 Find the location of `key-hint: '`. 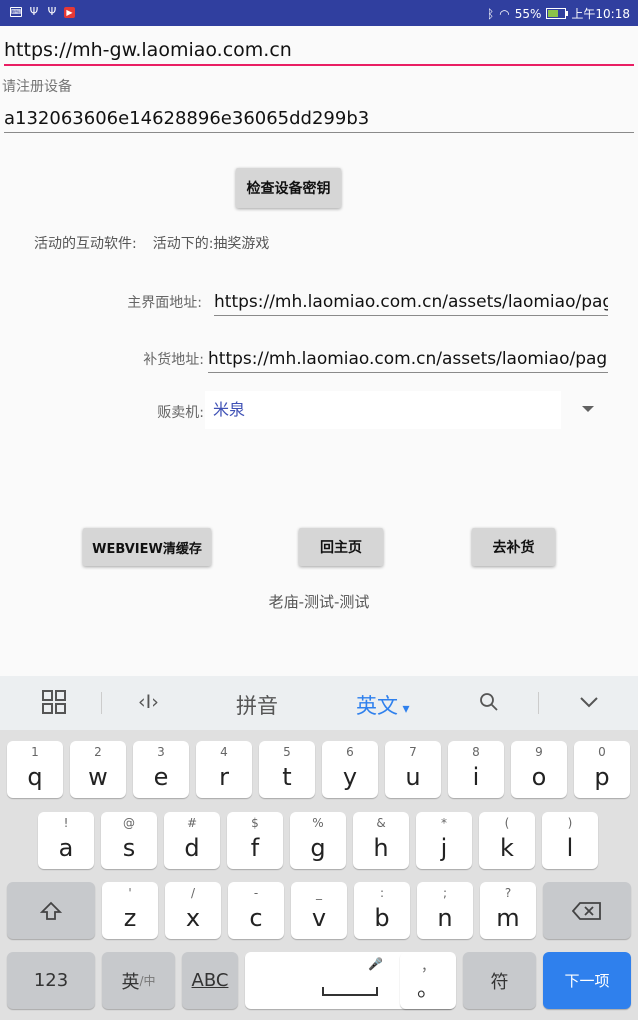

key-hint: ' is located at coordinates (130, 893).